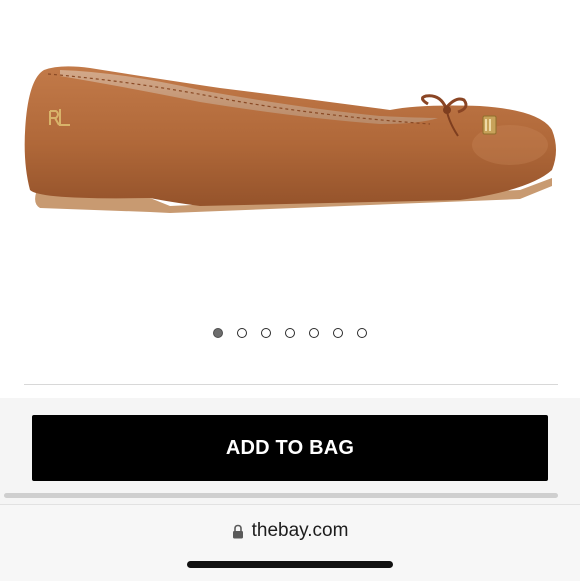 This screenshot has width=580, height=581. I want to click on home-indicator, so click(290, 564).